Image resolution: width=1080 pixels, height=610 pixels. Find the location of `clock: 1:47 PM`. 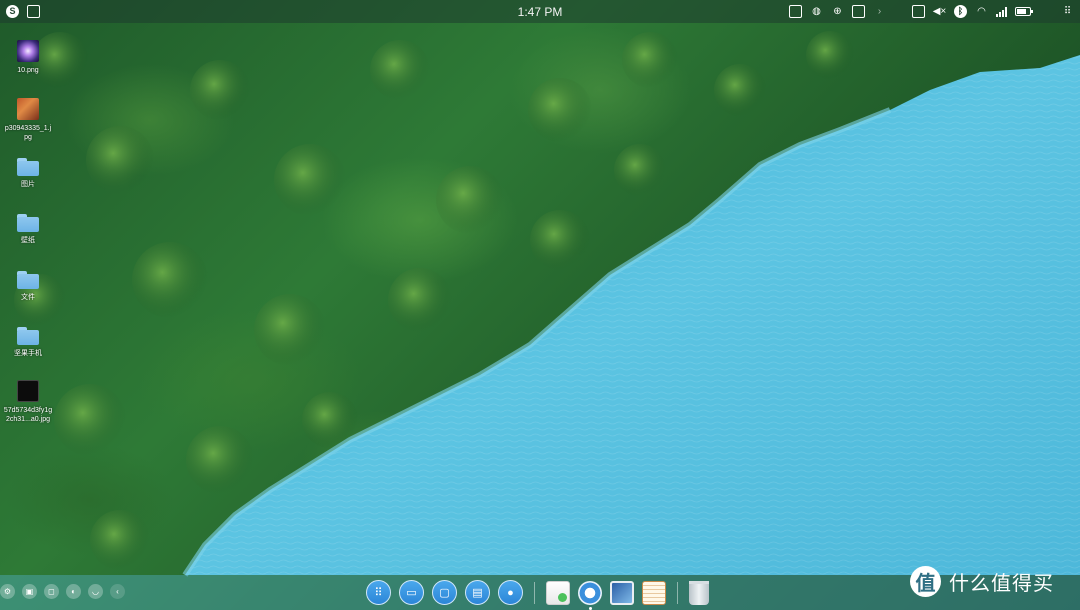

clock: 1:47 PM is located at coordinates (540, 12).